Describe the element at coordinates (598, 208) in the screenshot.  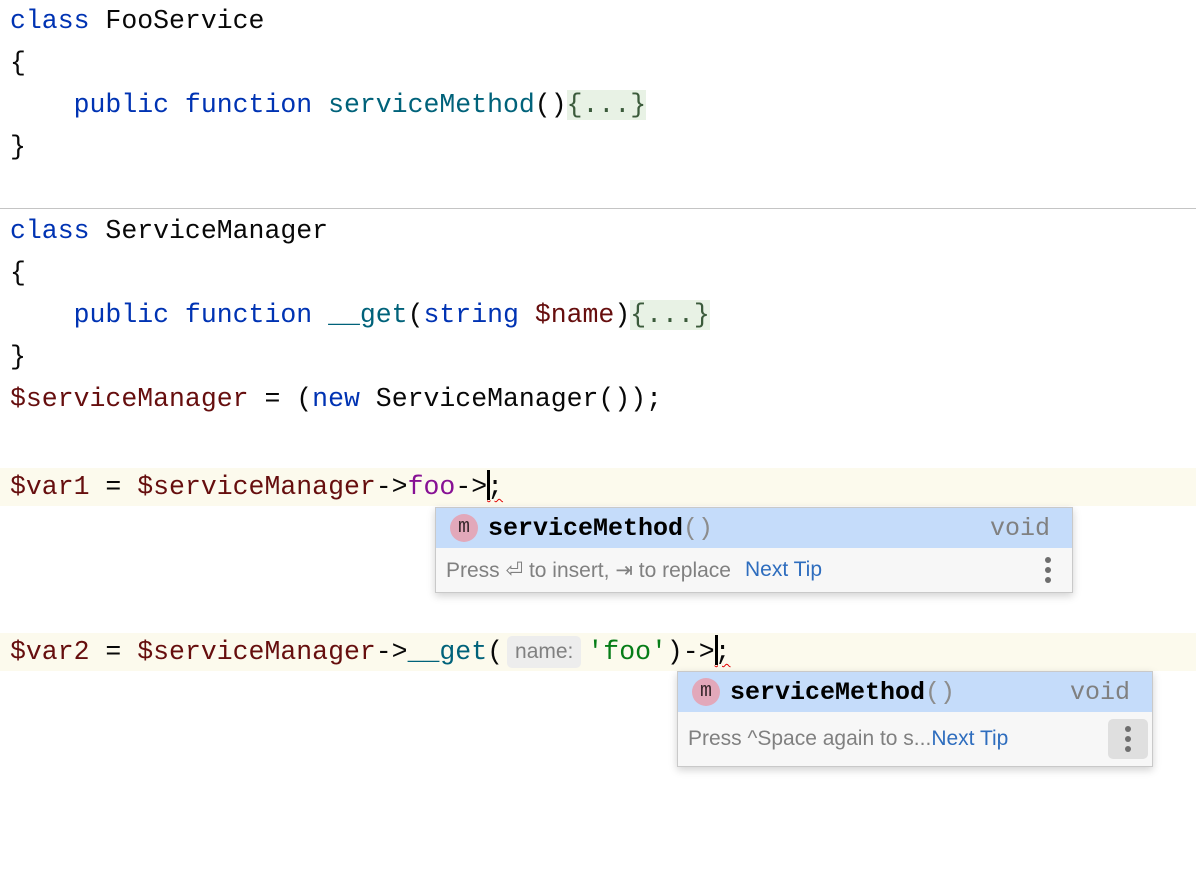
I see `method-separator` at that location.